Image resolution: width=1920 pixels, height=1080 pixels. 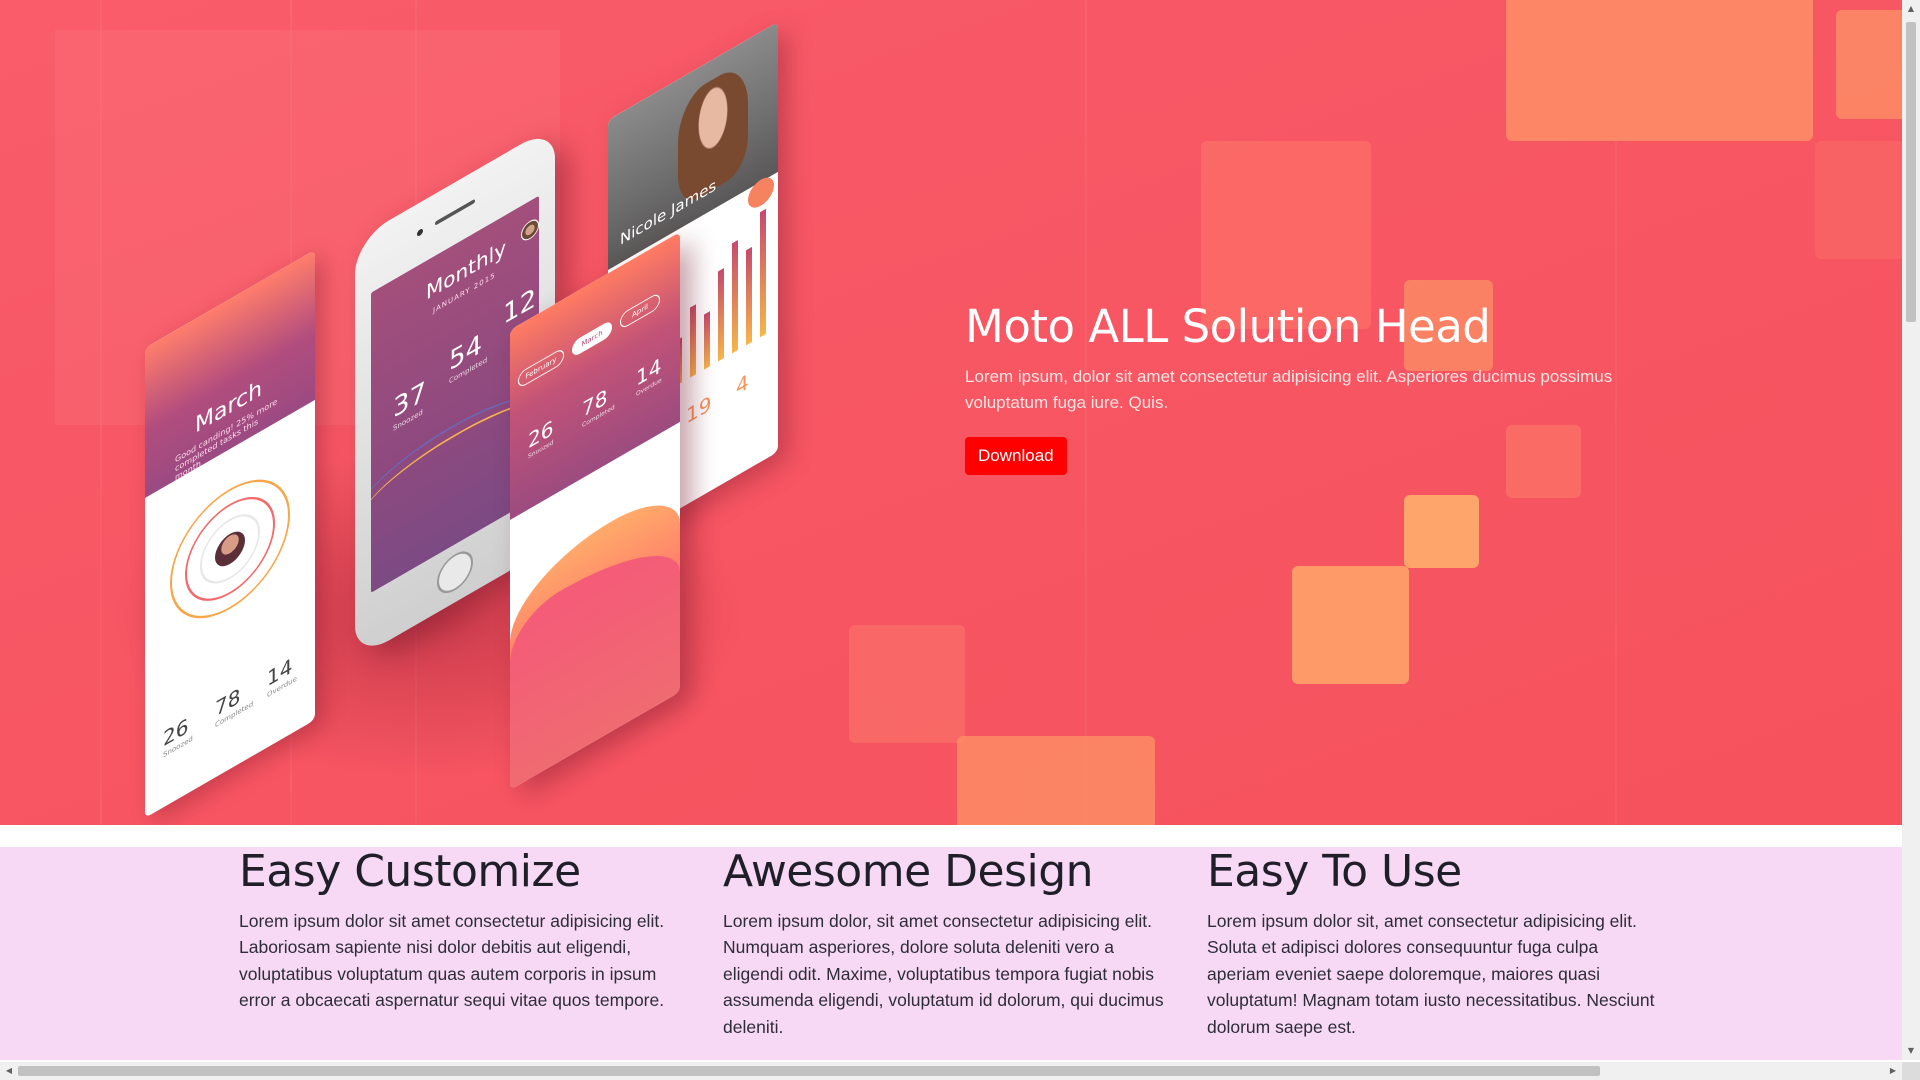 What do you see at coordinates (699, 409) in the screenshot?
I see `profile-stat: 19` at bounding box center [699, 409].